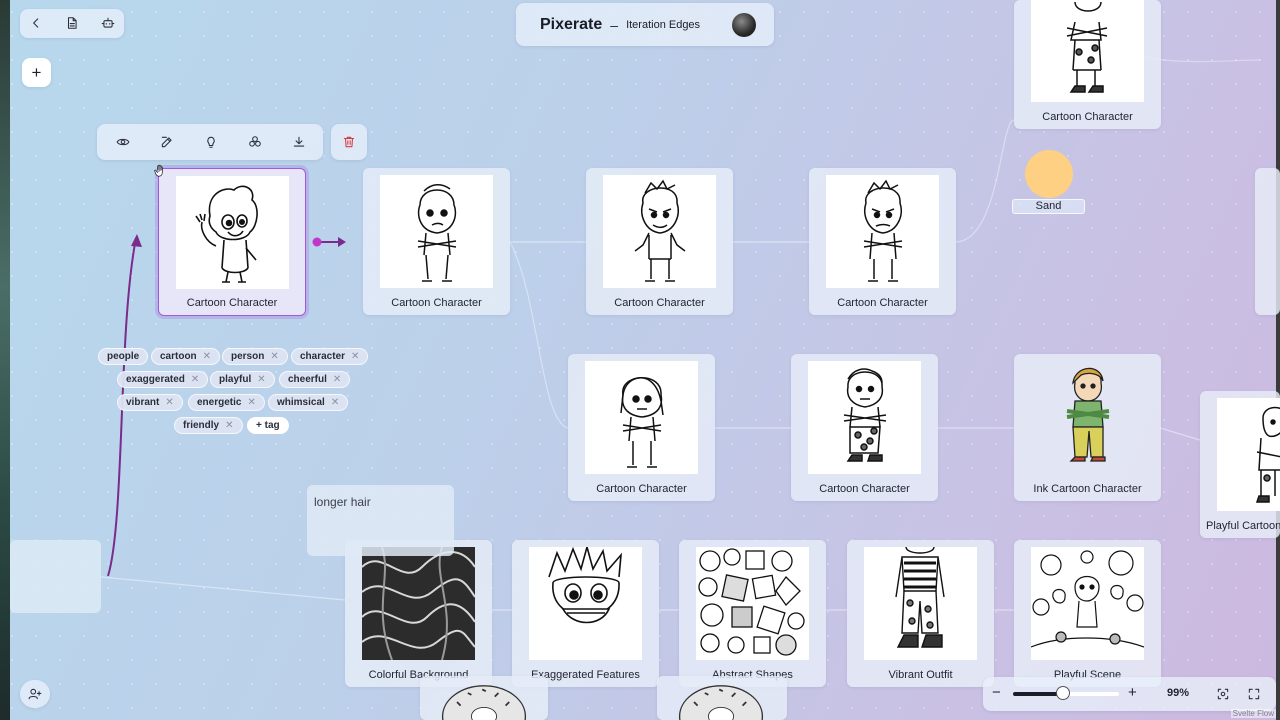  I want to click on tag-playful: playful ✕, so click(242, 379).